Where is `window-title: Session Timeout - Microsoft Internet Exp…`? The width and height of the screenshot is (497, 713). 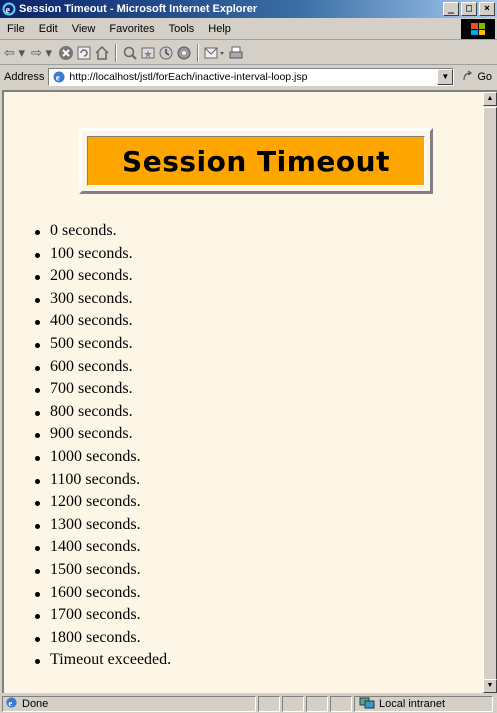
window-title: Session Timeout - Microsoft Internet Exp… is located at coordinates (138, 9).